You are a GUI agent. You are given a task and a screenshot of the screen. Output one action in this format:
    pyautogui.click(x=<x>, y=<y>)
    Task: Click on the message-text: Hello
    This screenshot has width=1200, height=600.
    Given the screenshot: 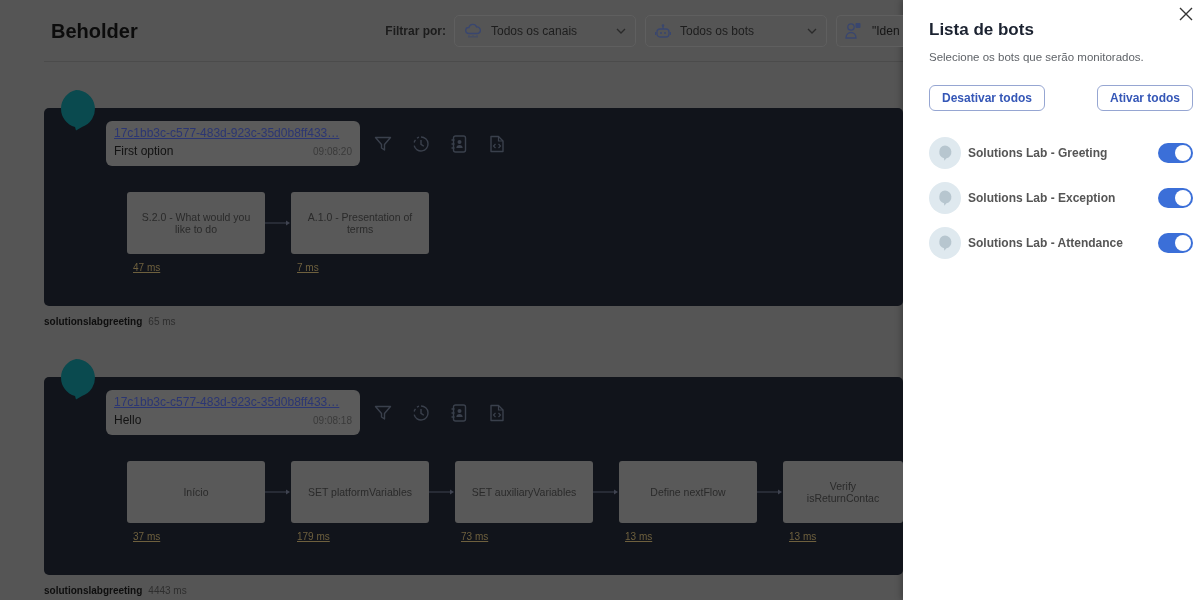 What is the action you would take?
    pyautogui.click(x=128, y=420)
    